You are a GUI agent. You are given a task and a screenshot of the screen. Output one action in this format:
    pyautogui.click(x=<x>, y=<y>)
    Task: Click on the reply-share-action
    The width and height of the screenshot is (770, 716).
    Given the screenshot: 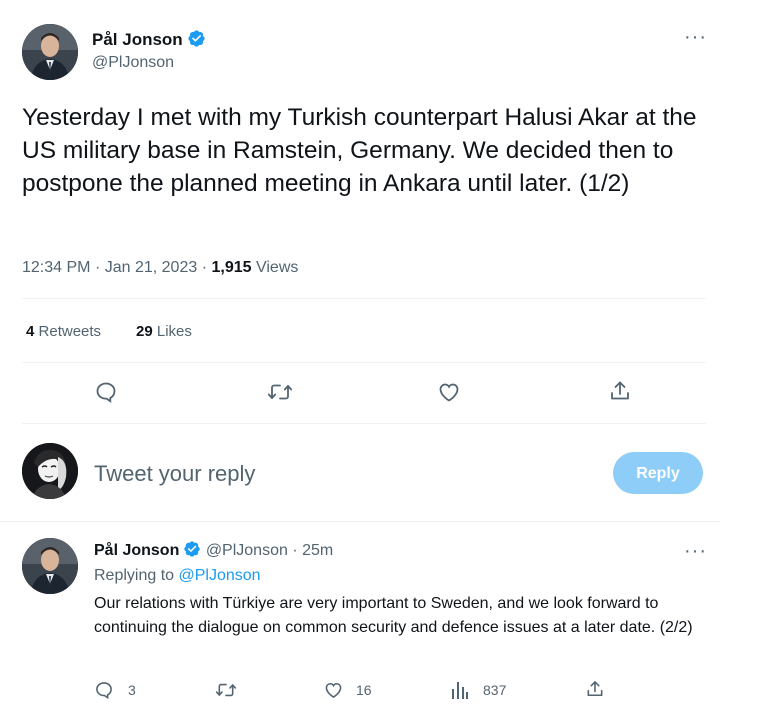 What is the action you would take?
    pyautogui.click(x=595, y=691)
    